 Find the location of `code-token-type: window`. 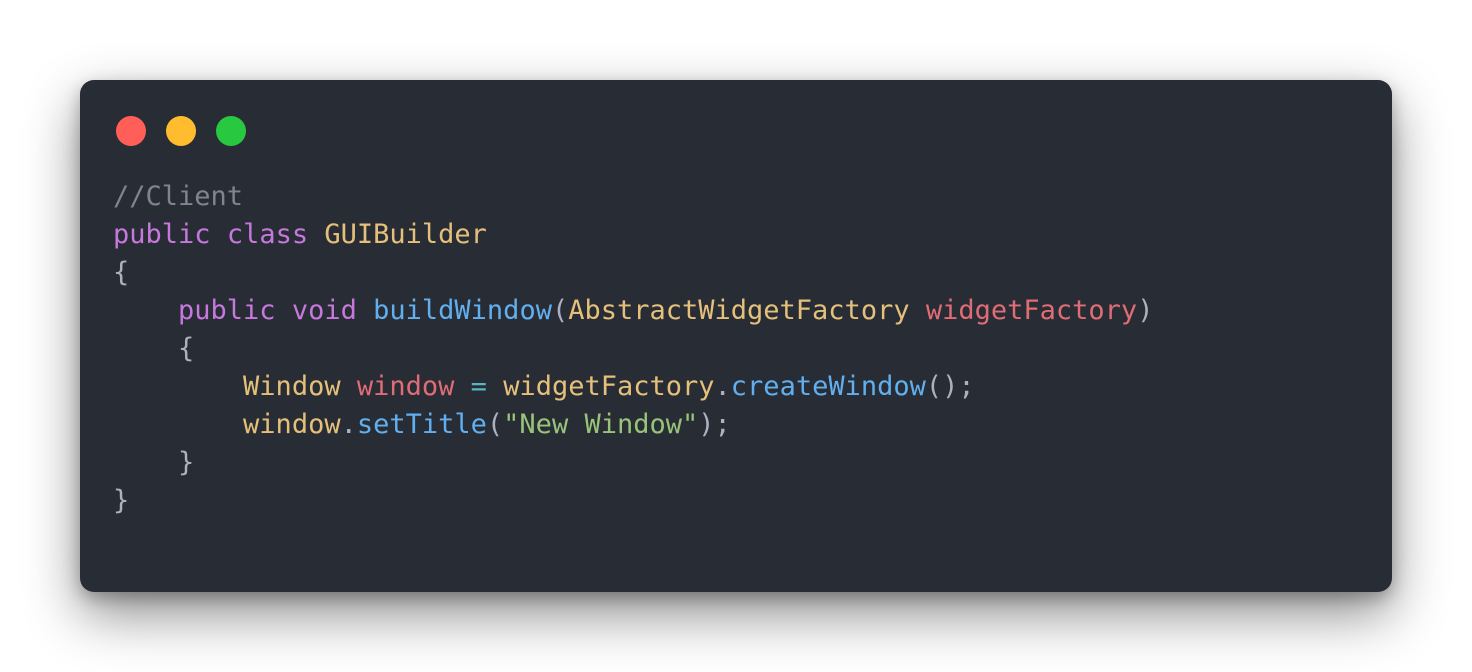

code-token-type: window is located at coordinates (292, 424).